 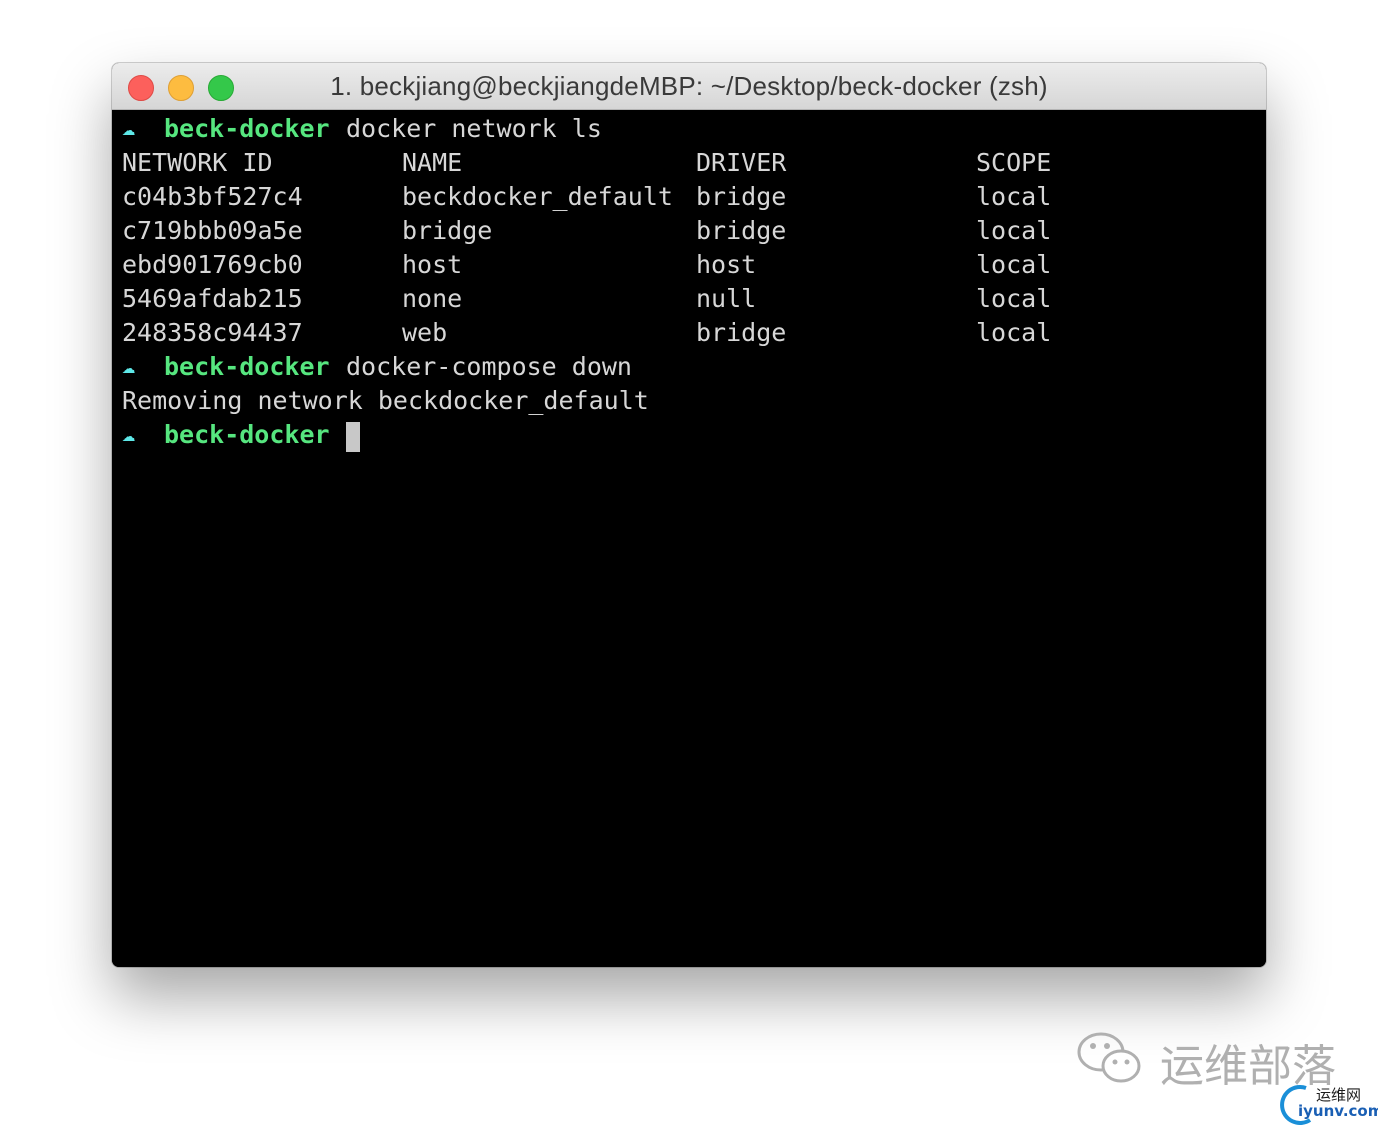 I want to click on network-id: ebd901769cb0, so click(x=212, y=264).